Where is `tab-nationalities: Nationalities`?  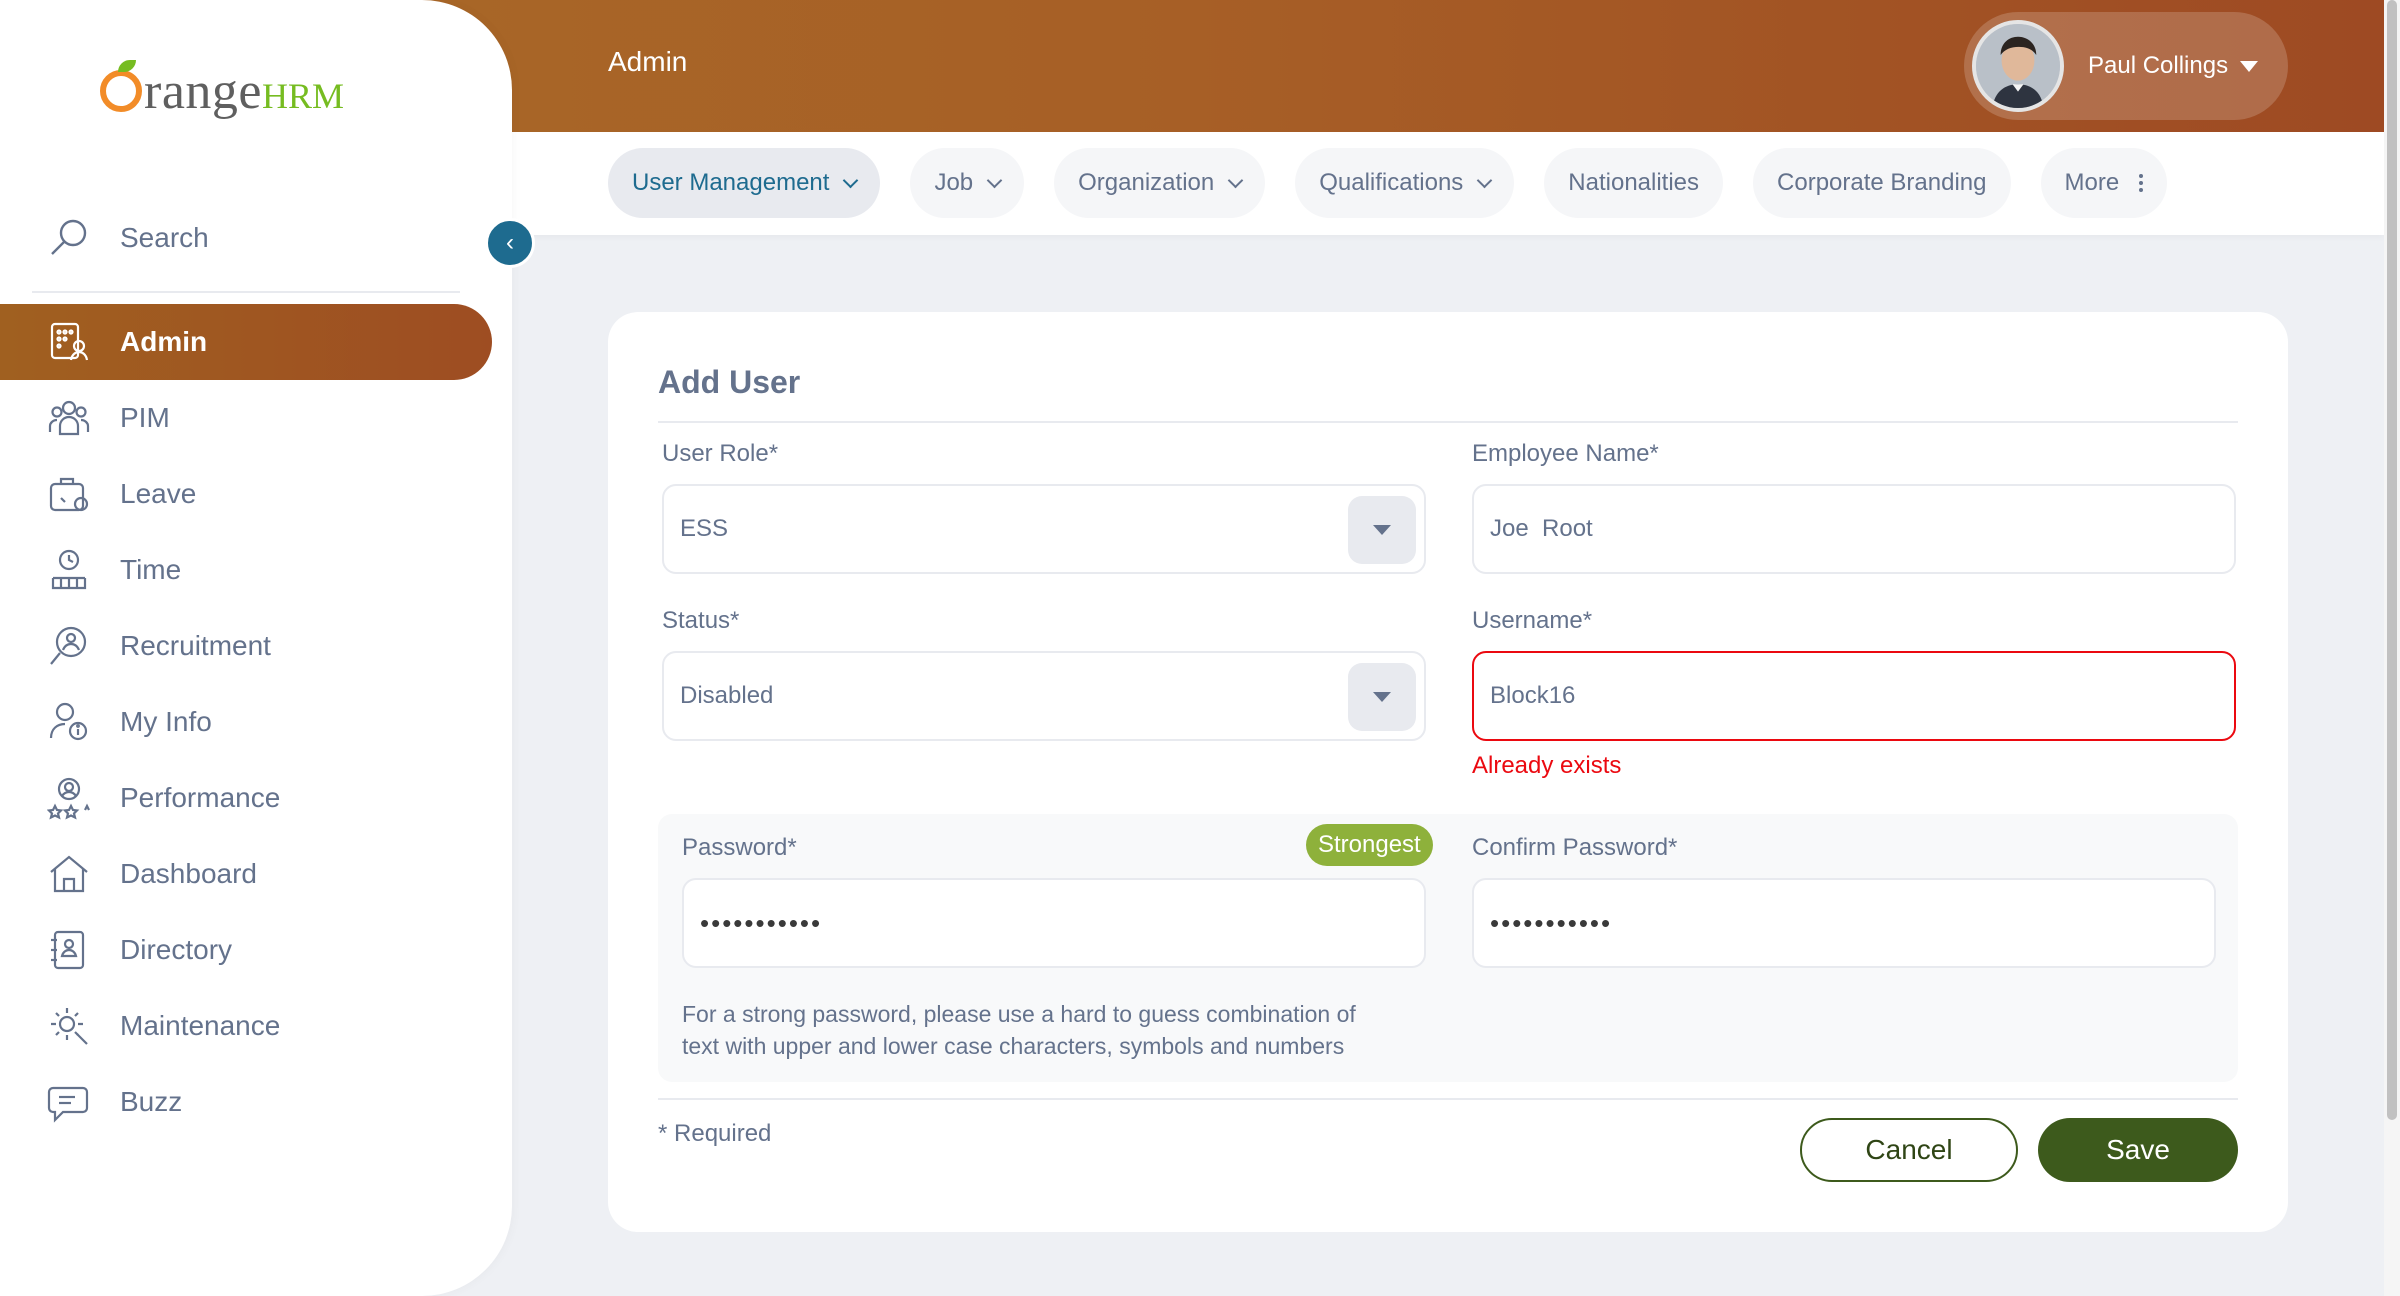 tab-nationalities: Nationalities is located at coordinates (1634, 183).